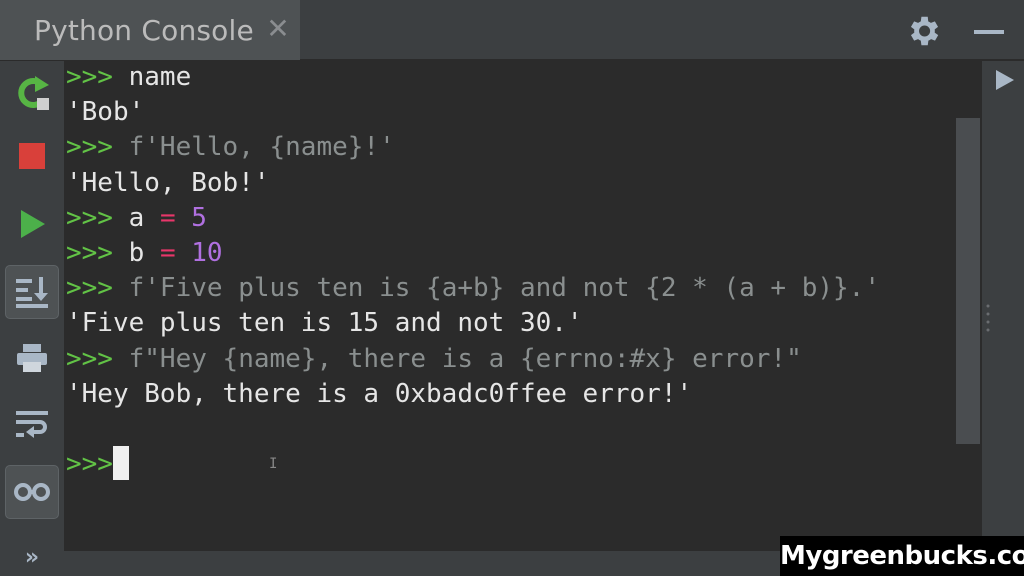  I want to click on stop-button, so click(32, 156).